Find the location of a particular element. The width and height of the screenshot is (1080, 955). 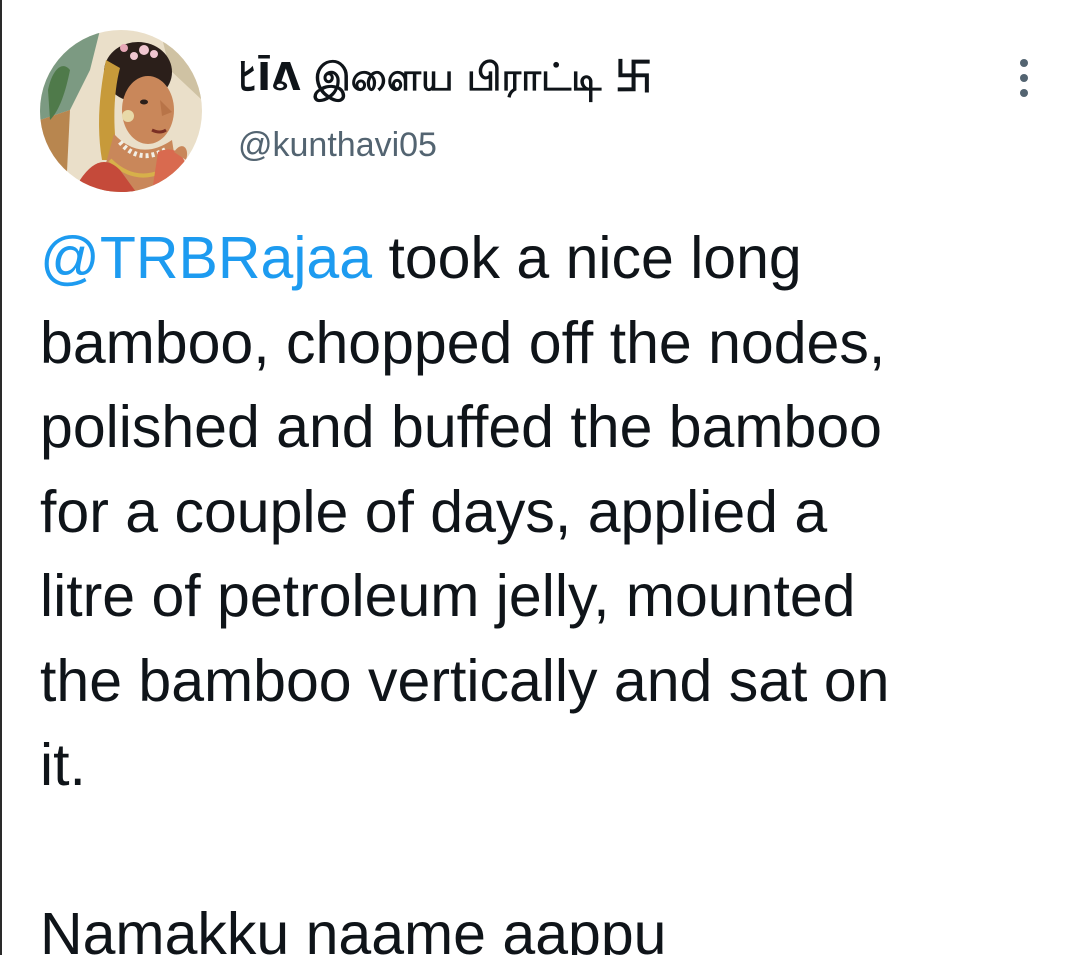

painted-woman-portrait-icon is located at coordinates (121, 111).